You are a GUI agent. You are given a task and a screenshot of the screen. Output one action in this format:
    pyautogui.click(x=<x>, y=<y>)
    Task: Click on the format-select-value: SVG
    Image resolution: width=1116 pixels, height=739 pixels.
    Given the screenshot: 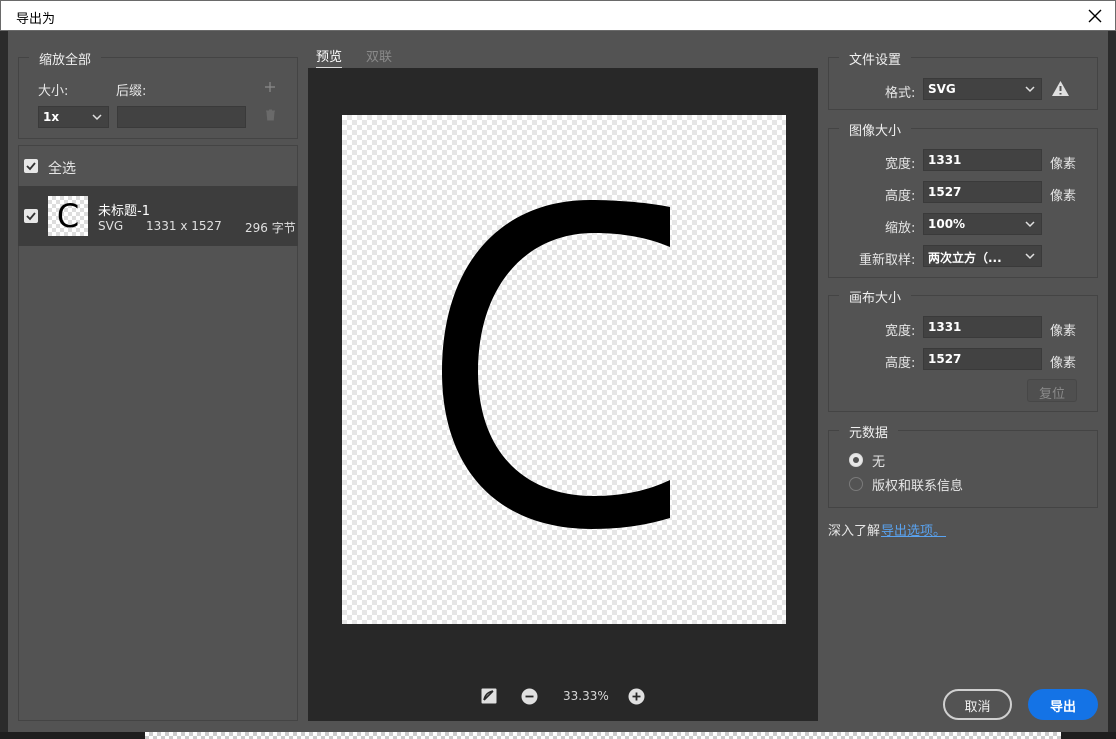 What is the action you would take?
    pyautogui.click(x=942, y=89)
    